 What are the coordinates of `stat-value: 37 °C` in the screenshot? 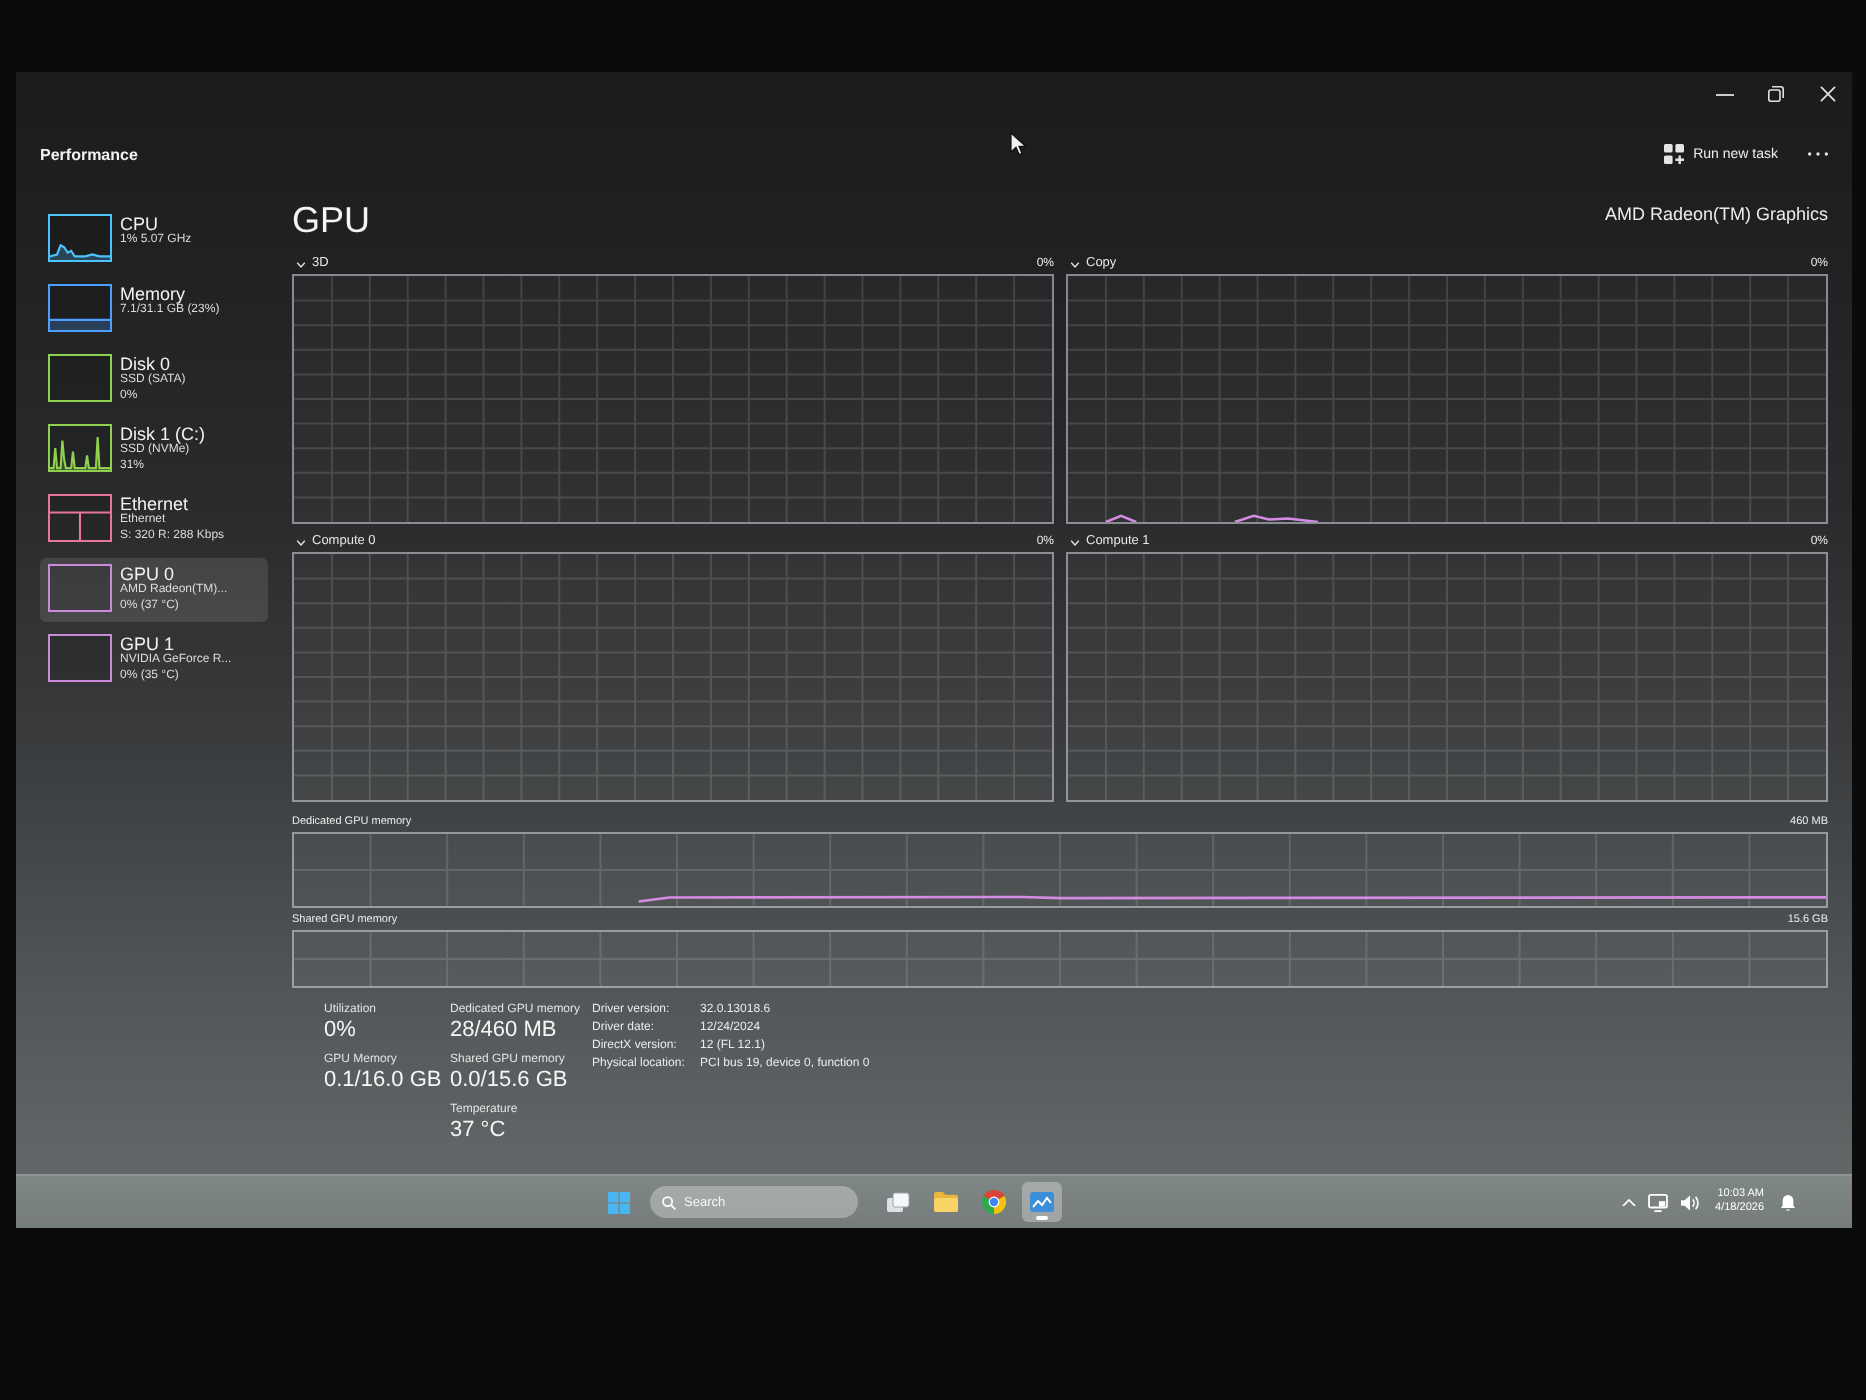 It's located at (479, 1131).